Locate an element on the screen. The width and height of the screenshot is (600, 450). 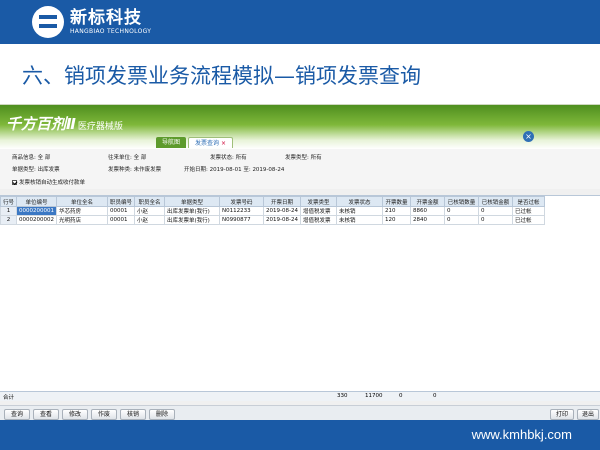
table-cell: 光明药店 is located at coordinates (82, 220).